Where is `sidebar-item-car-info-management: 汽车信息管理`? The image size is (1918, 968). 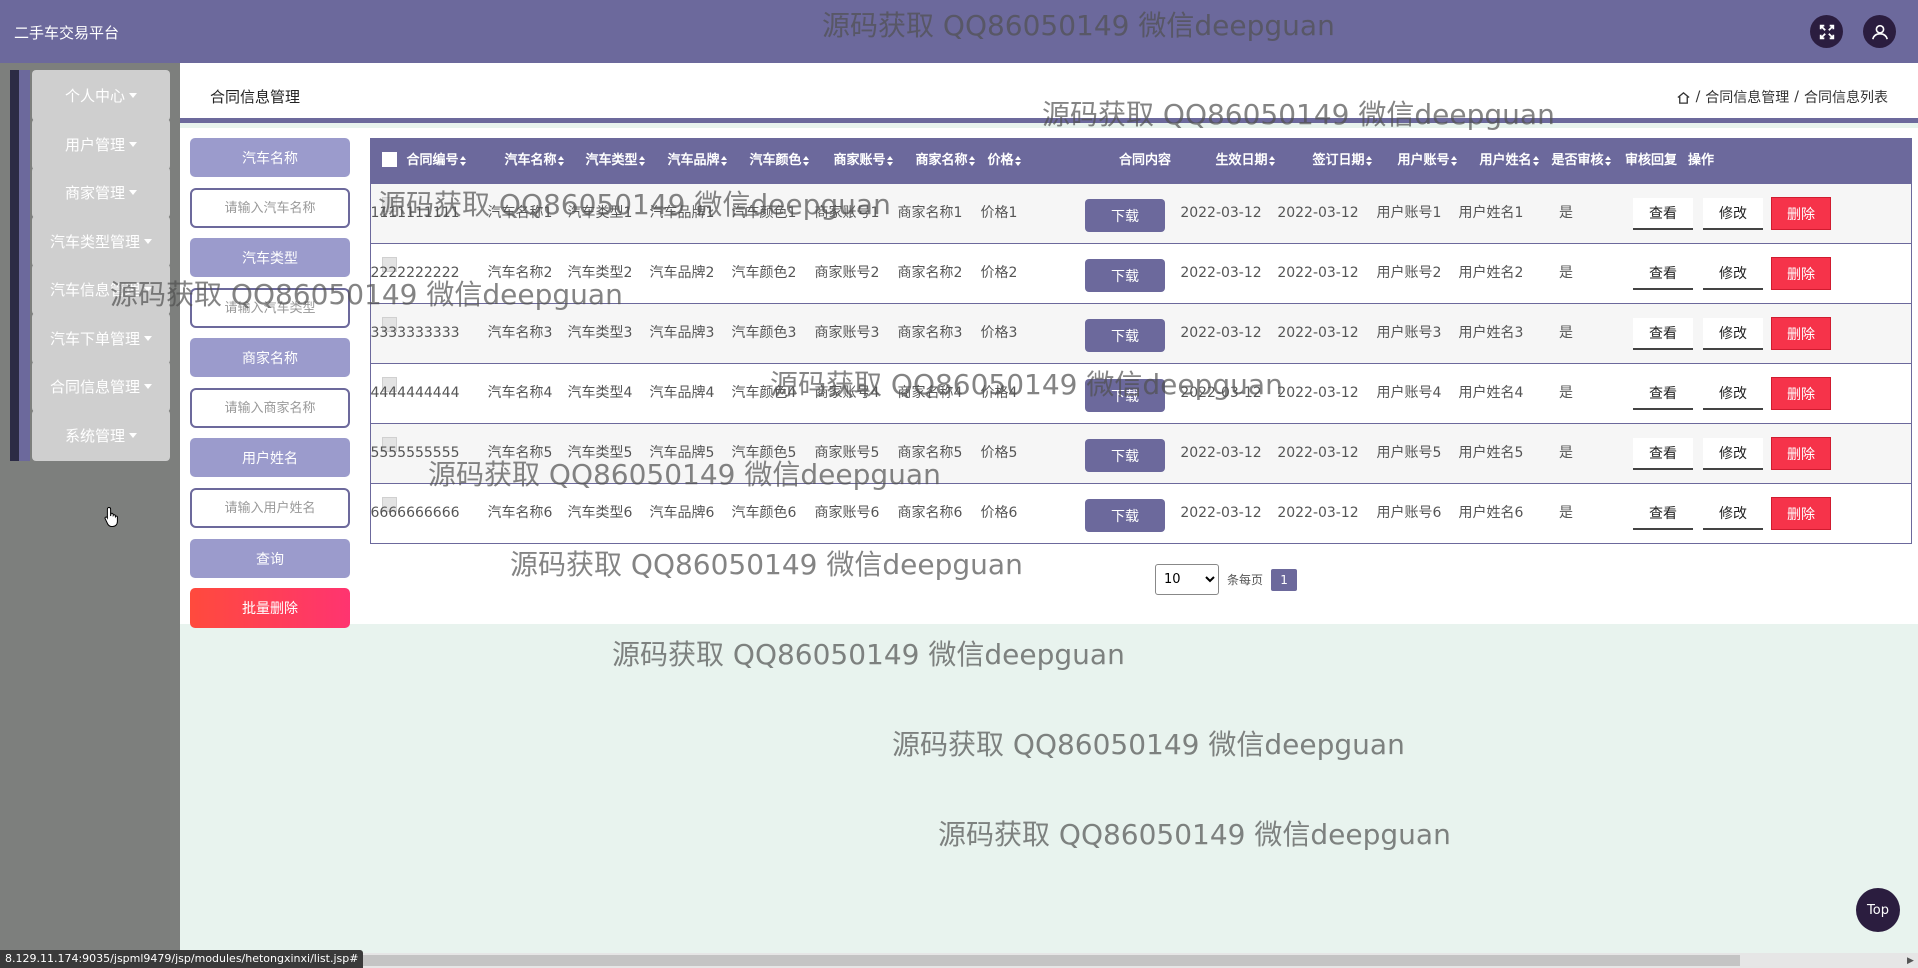
sidebar-item-car-info-management: 汽车信息管理 is located at coordinates (90, 289).